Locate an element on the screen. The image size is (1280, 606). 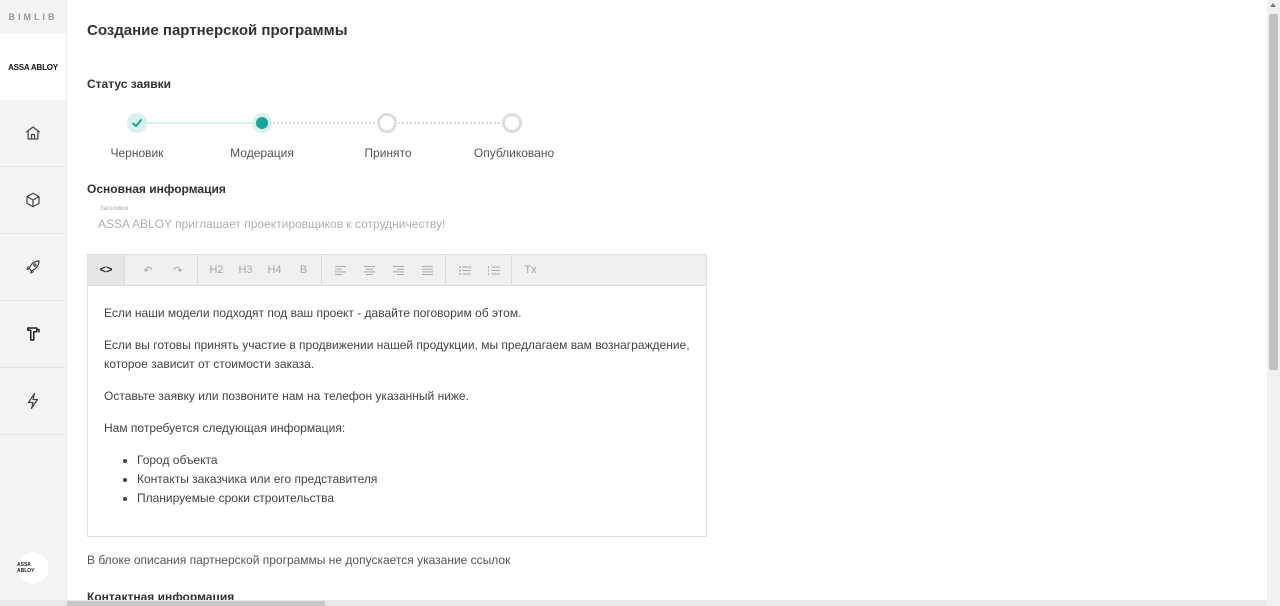
undo-icon: ↶ is located at coordinates (148, 270).